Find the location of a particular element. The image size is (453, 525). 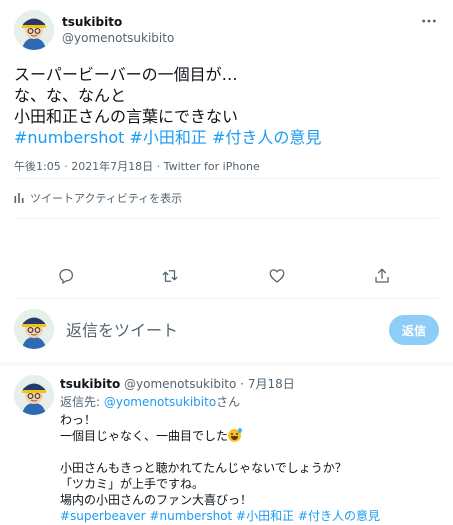

tweet-text-line: な、な、なんと is located at coordinates (70, 95).